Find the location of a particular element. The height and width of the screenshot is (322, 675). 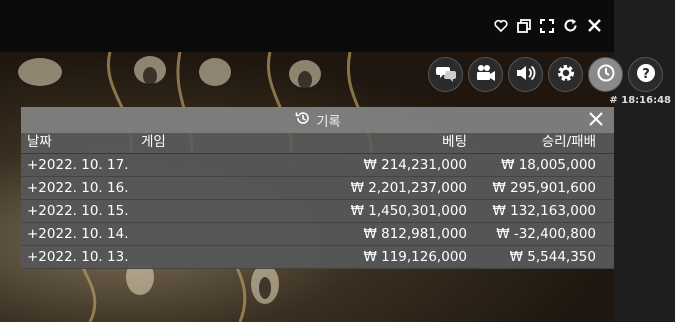

row-bet: ₩ 812,981,000 is located at coordinates (415, 234).